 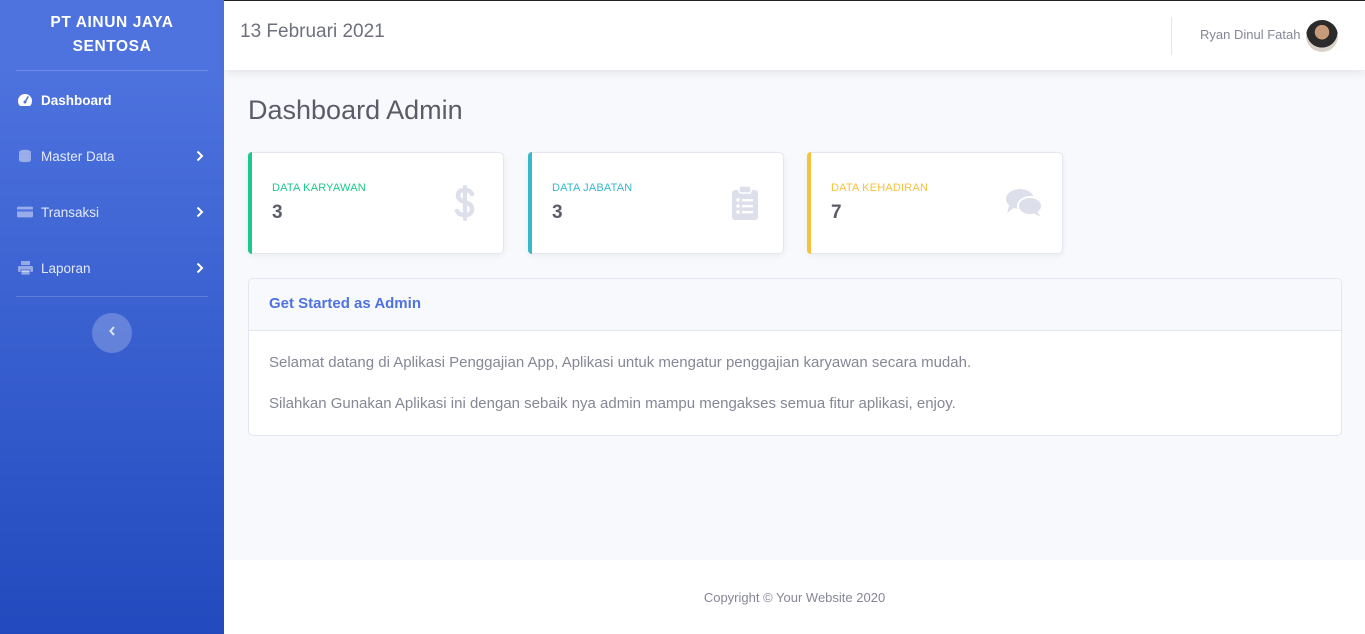 I want to click on brand-label: PT AINUN JAYA SENTOSA, so click(x=112, y=34).